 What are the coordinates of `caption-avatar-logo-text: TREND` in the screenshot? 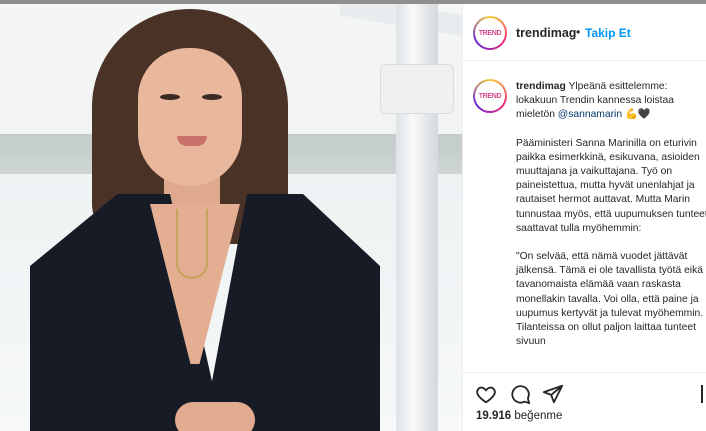 It's located at (490, 96).